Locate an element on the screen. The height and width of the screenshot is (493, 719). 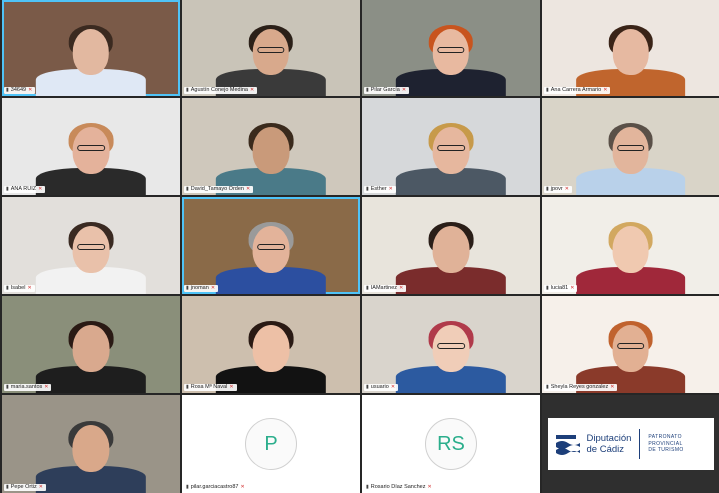
participant-name: Isabel is located at coordinates (18, 288).